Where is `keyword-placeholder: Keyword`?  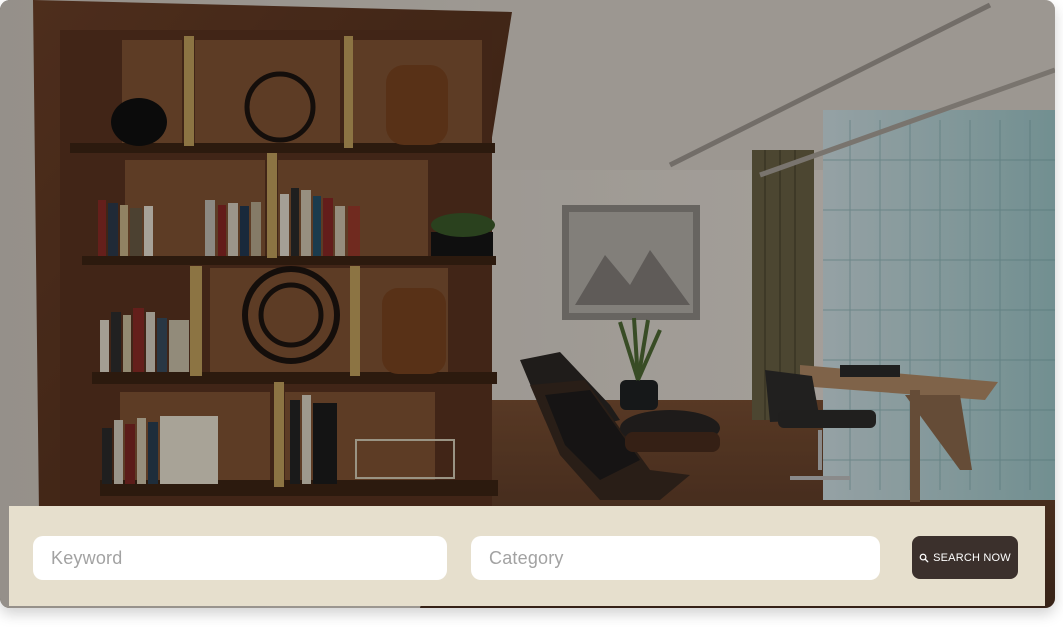 keyword-placeholder: Keyword is located at coordinates (87, 557).